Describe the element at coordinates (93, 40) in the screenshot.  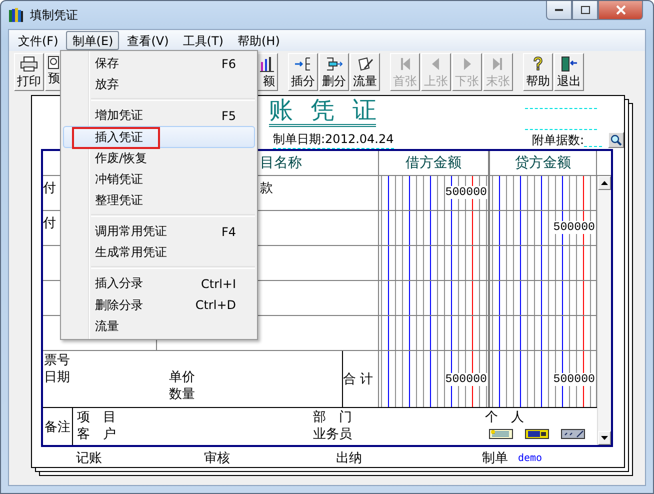
I see `menu-item: 制单(E)` at that location.